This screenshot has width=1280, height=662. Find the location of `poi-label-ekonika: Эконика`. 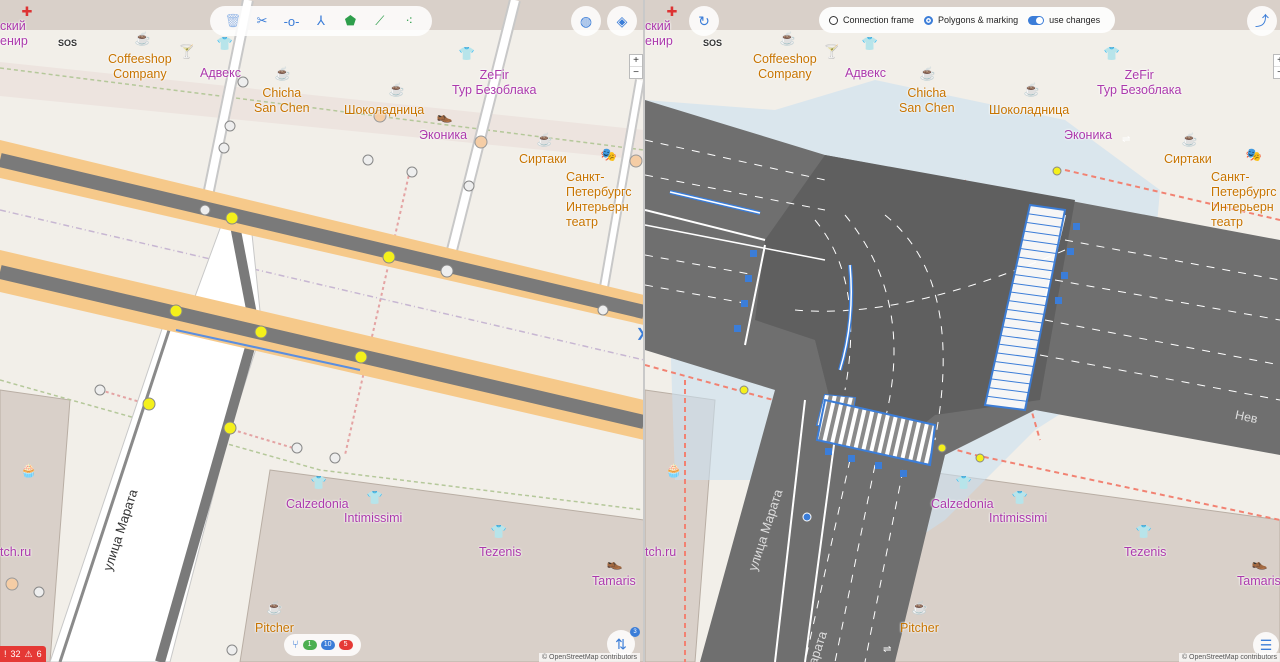

poi-label-ekonika: Эконика is located at coordinates (443, 135).